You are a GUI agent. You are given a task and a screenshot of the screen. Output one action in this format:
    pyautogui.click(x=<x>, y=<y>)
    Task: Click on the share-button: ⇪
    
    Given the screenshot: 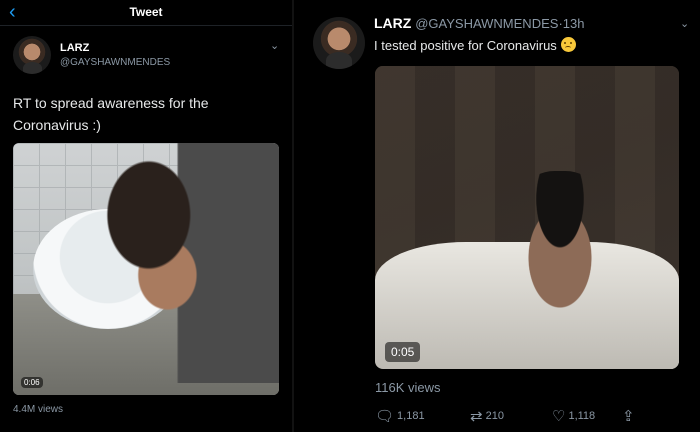 What is the action you would take?
    pyautogui.click(x=630, y=416)
    